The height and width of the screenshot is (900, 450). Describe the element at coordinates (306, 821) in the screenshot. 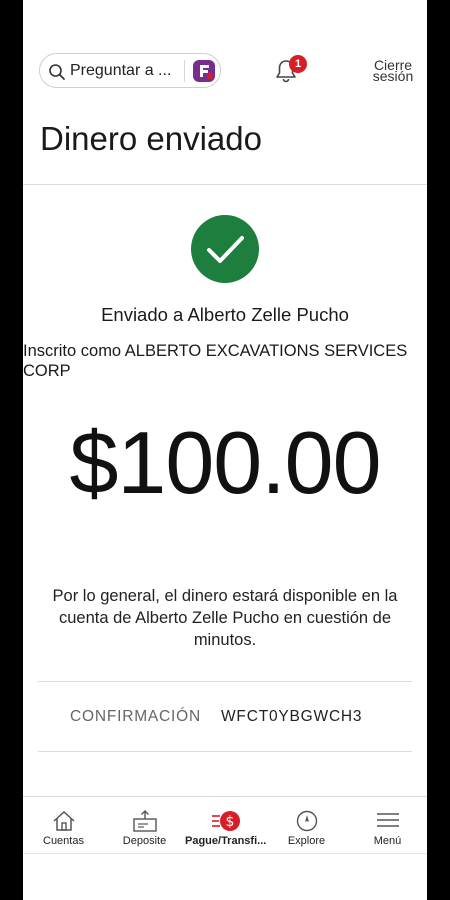

I see `compass-icon` at that location.